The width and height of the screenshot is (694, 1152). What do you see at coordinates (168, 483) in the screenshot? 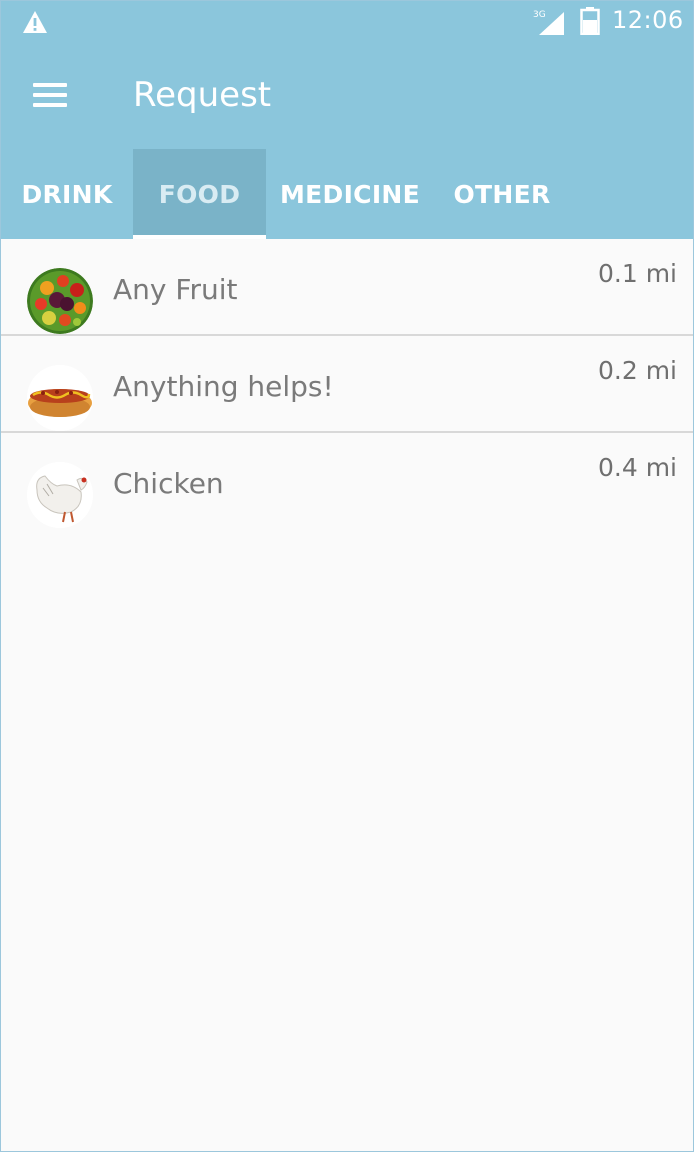
I see `request-title: Chicken` at bounding box center [168, 483].